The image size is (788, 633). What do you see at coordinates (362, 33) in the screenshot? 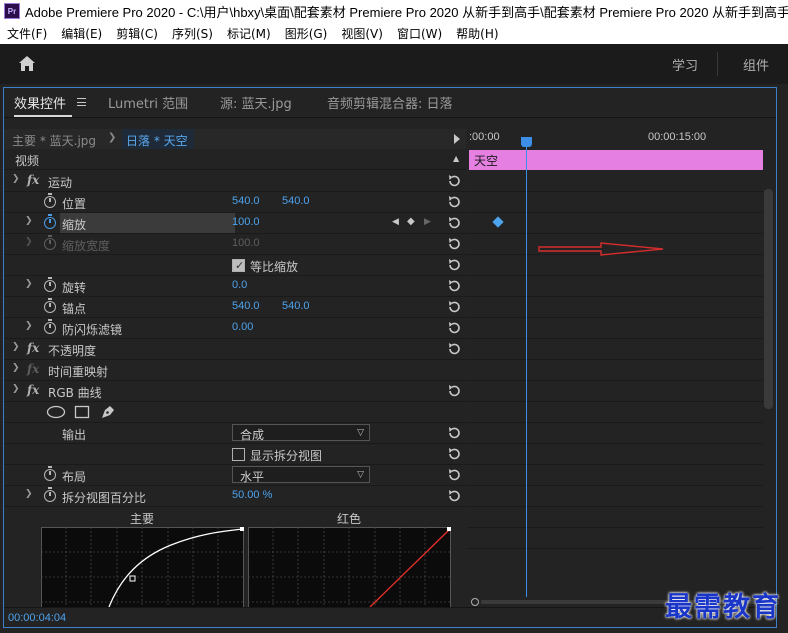
I see `menu-view: 视图(V)` at bounding box center [362, 33].